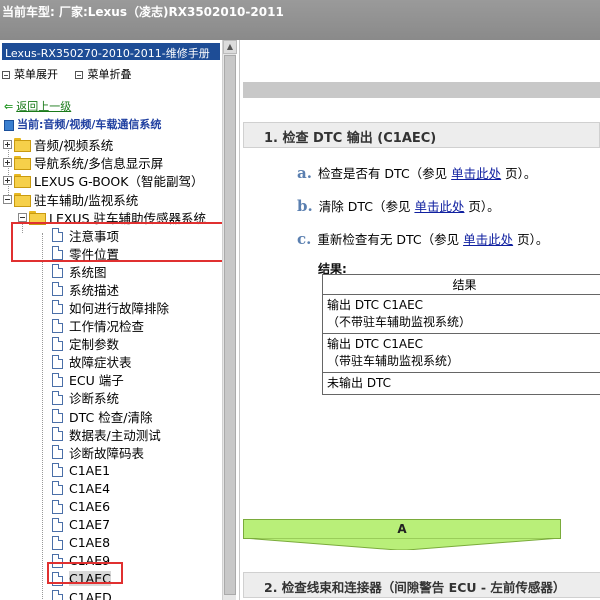 This screenshot has height=600, width=600. I want to click on tree-doc-item: 诊断故障码表, so click(98, 452).